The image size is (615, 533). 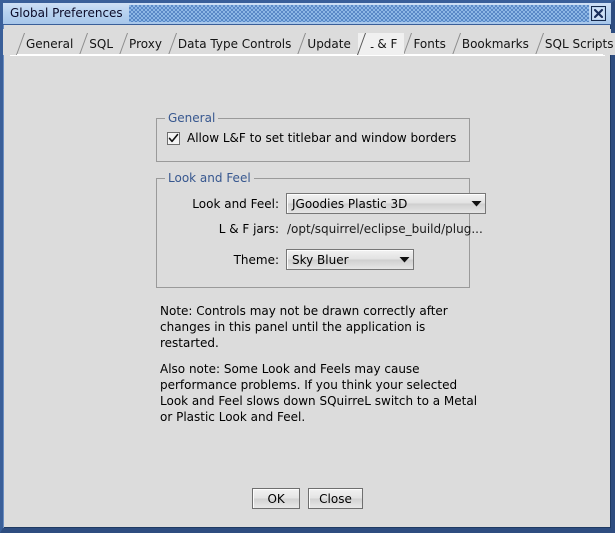 I want to click on tab-general: General, so click(x=49, y=44).